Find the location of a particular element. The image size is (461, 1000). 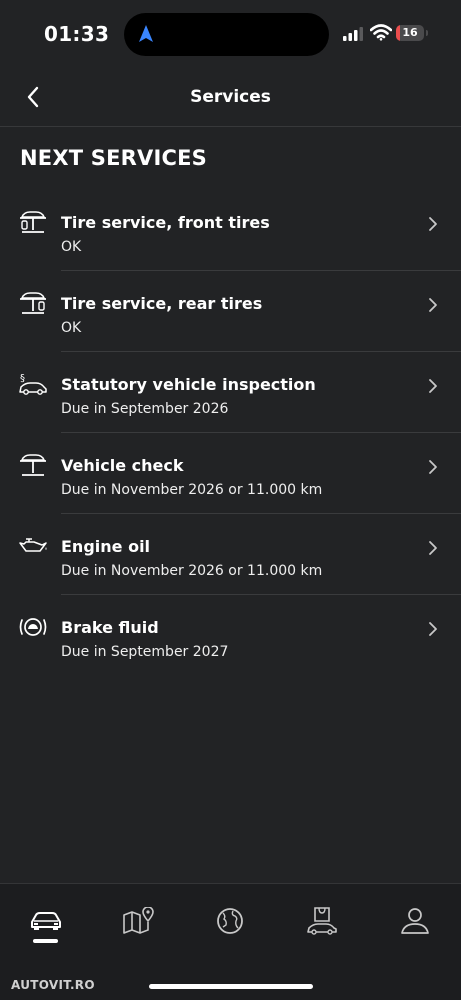

service-title: Engine oil is located at coordinates (106, 546).